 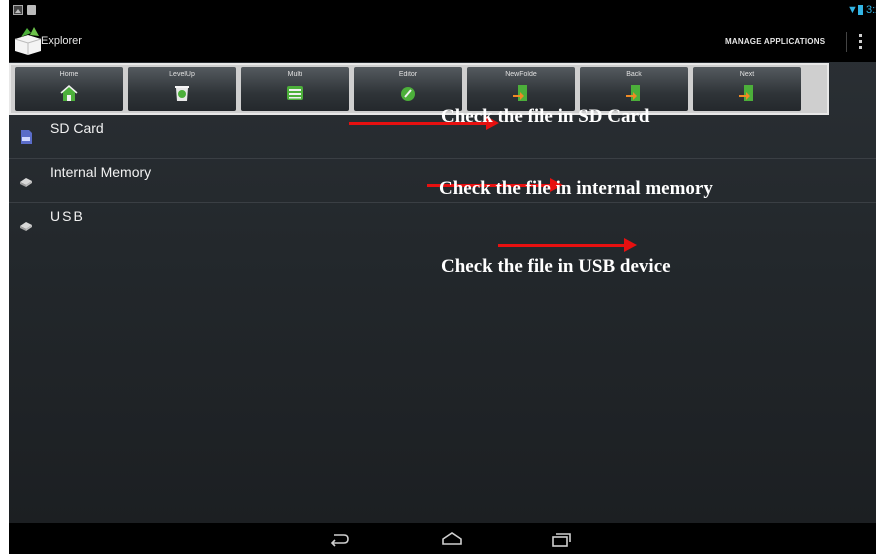 I want to click on back-nav-icon, so click(x=340, y=539).